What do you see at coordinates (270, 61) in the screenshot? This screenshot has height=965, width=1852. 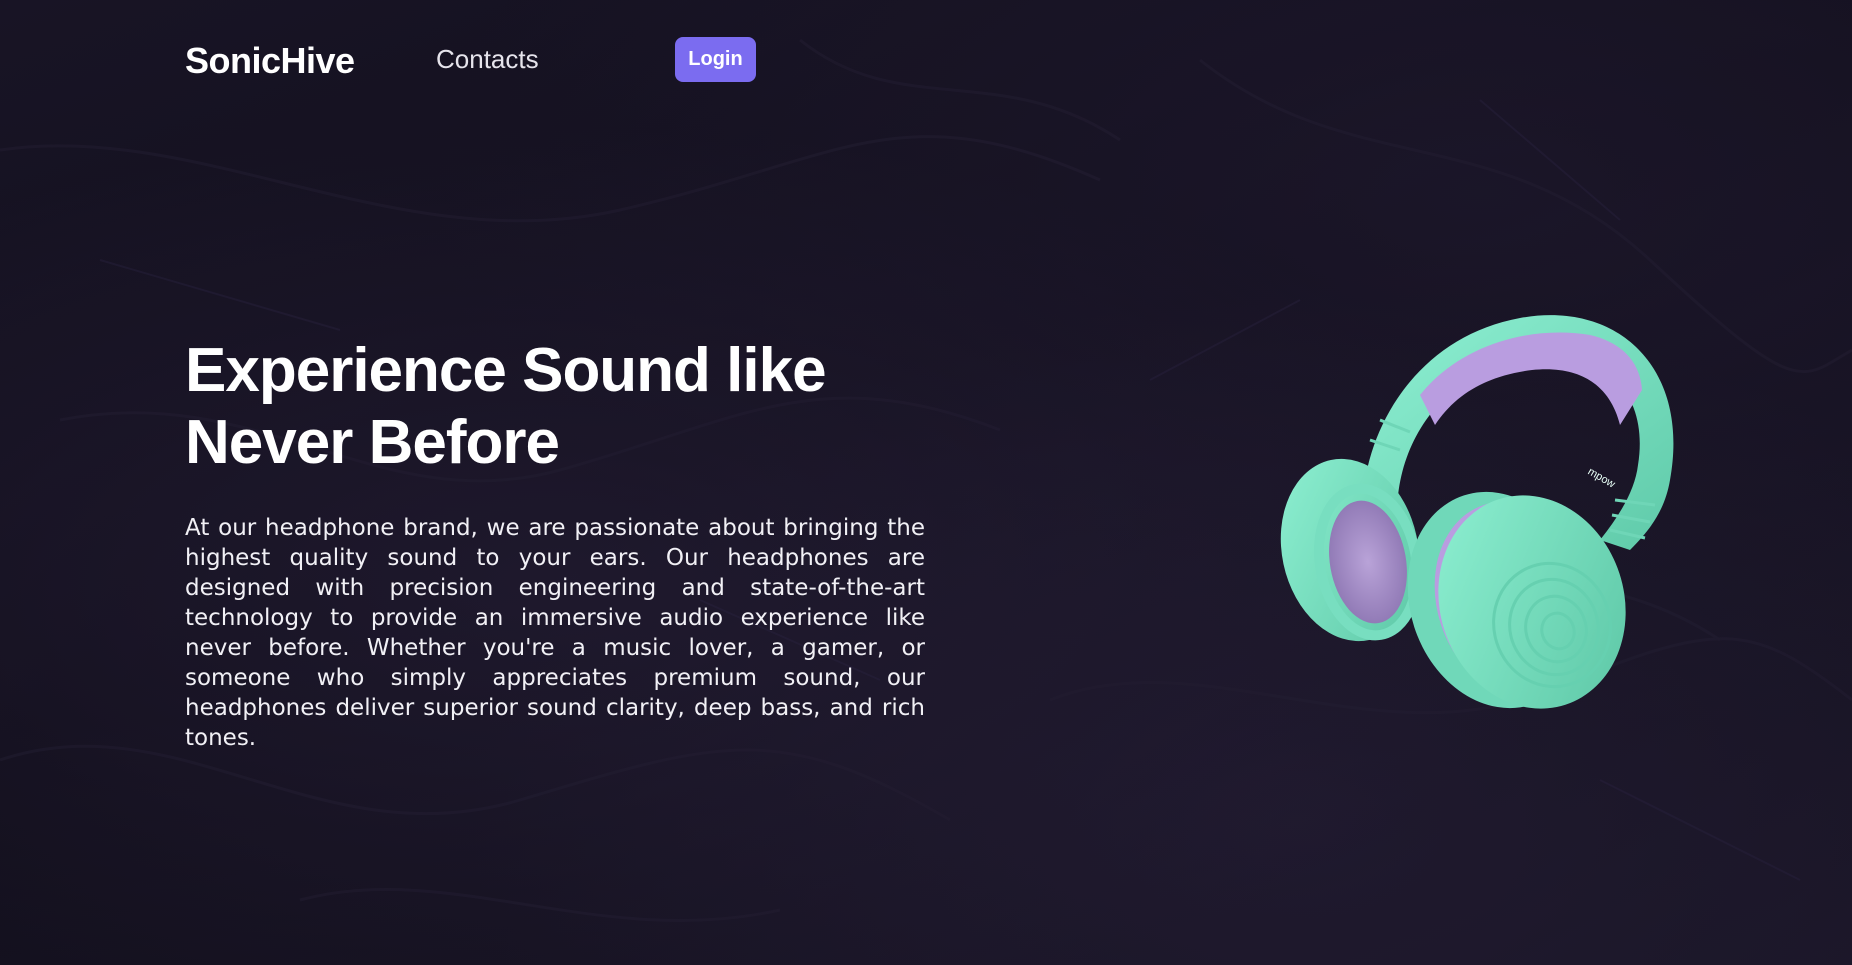 I see `brand-logo: SonicHive` at bounding box center [270, 61].